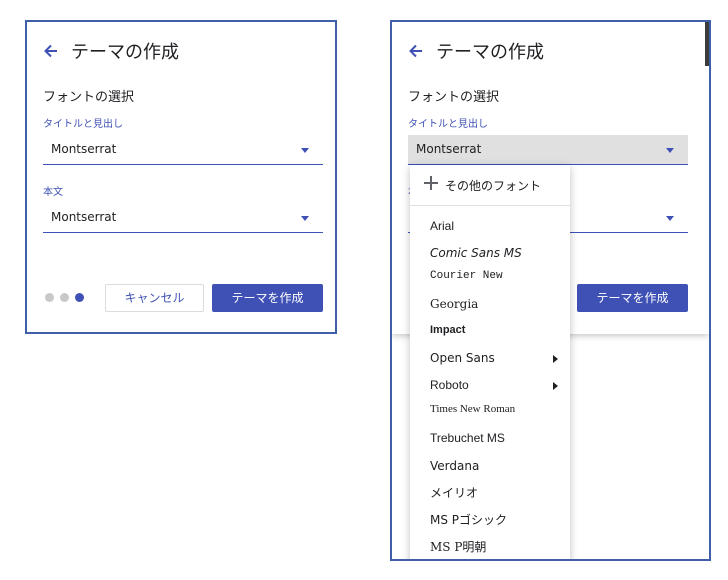  Describe the element at coordinates (183, 218) in the screenshot. I see `body-font-select: Montserrat` at that location.